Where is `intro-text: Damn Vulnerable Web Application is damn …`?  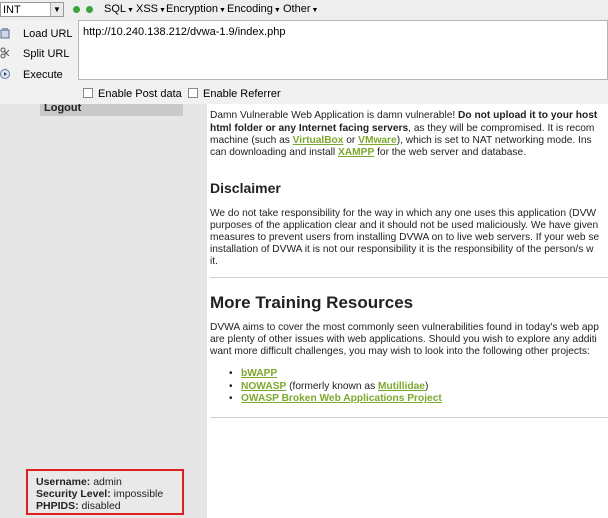 intro-text: Damn Vulnerable Web Application is damn … is located at coordinates (334, 115).